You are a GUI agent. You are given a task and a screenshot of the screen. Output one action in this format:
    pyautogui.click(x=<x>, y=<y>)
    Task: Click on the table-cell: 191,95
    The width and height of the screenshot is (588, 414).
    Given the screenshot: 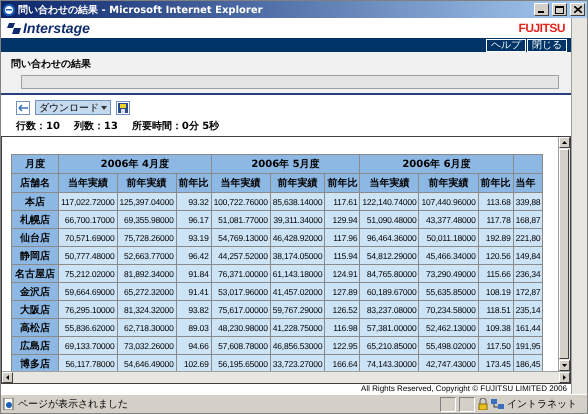 What is the action you would take?
    pyautogui.click(x=528, y=345)
    